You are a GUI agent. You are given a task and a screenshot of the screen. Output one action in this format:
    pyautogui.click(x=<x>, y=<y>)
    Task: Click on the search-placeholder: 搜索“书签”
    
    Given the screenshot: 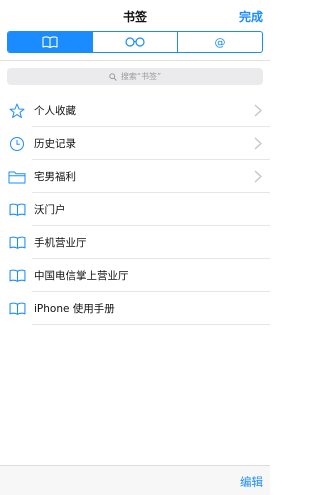 What is the action you would take?
    pyautogui.click(x=141, y=76)
    